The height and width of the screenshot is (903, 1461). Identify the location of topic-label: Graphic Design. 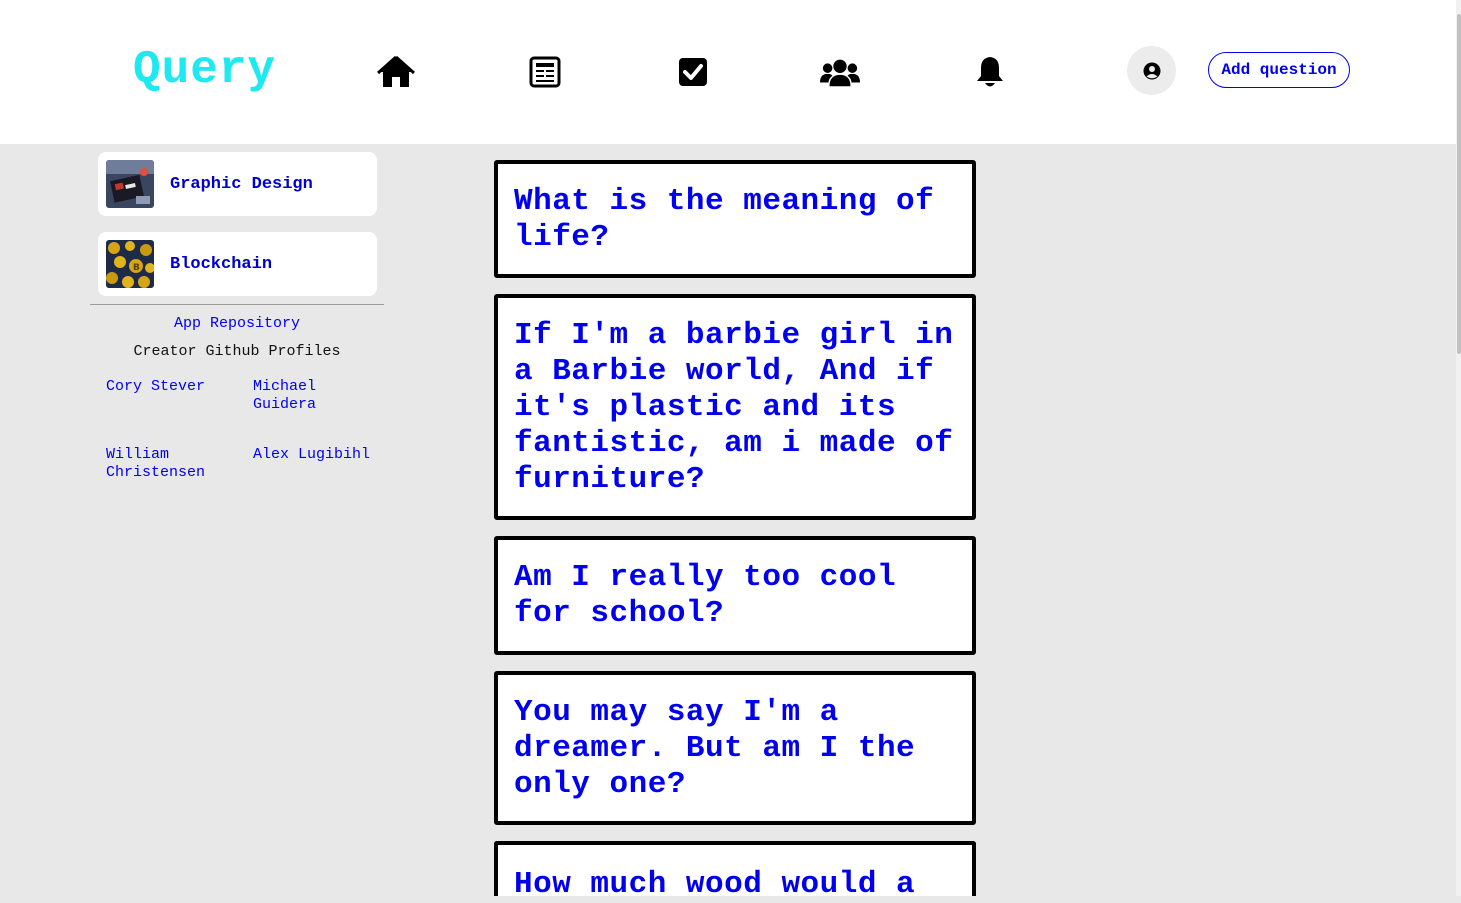
(241, 184).